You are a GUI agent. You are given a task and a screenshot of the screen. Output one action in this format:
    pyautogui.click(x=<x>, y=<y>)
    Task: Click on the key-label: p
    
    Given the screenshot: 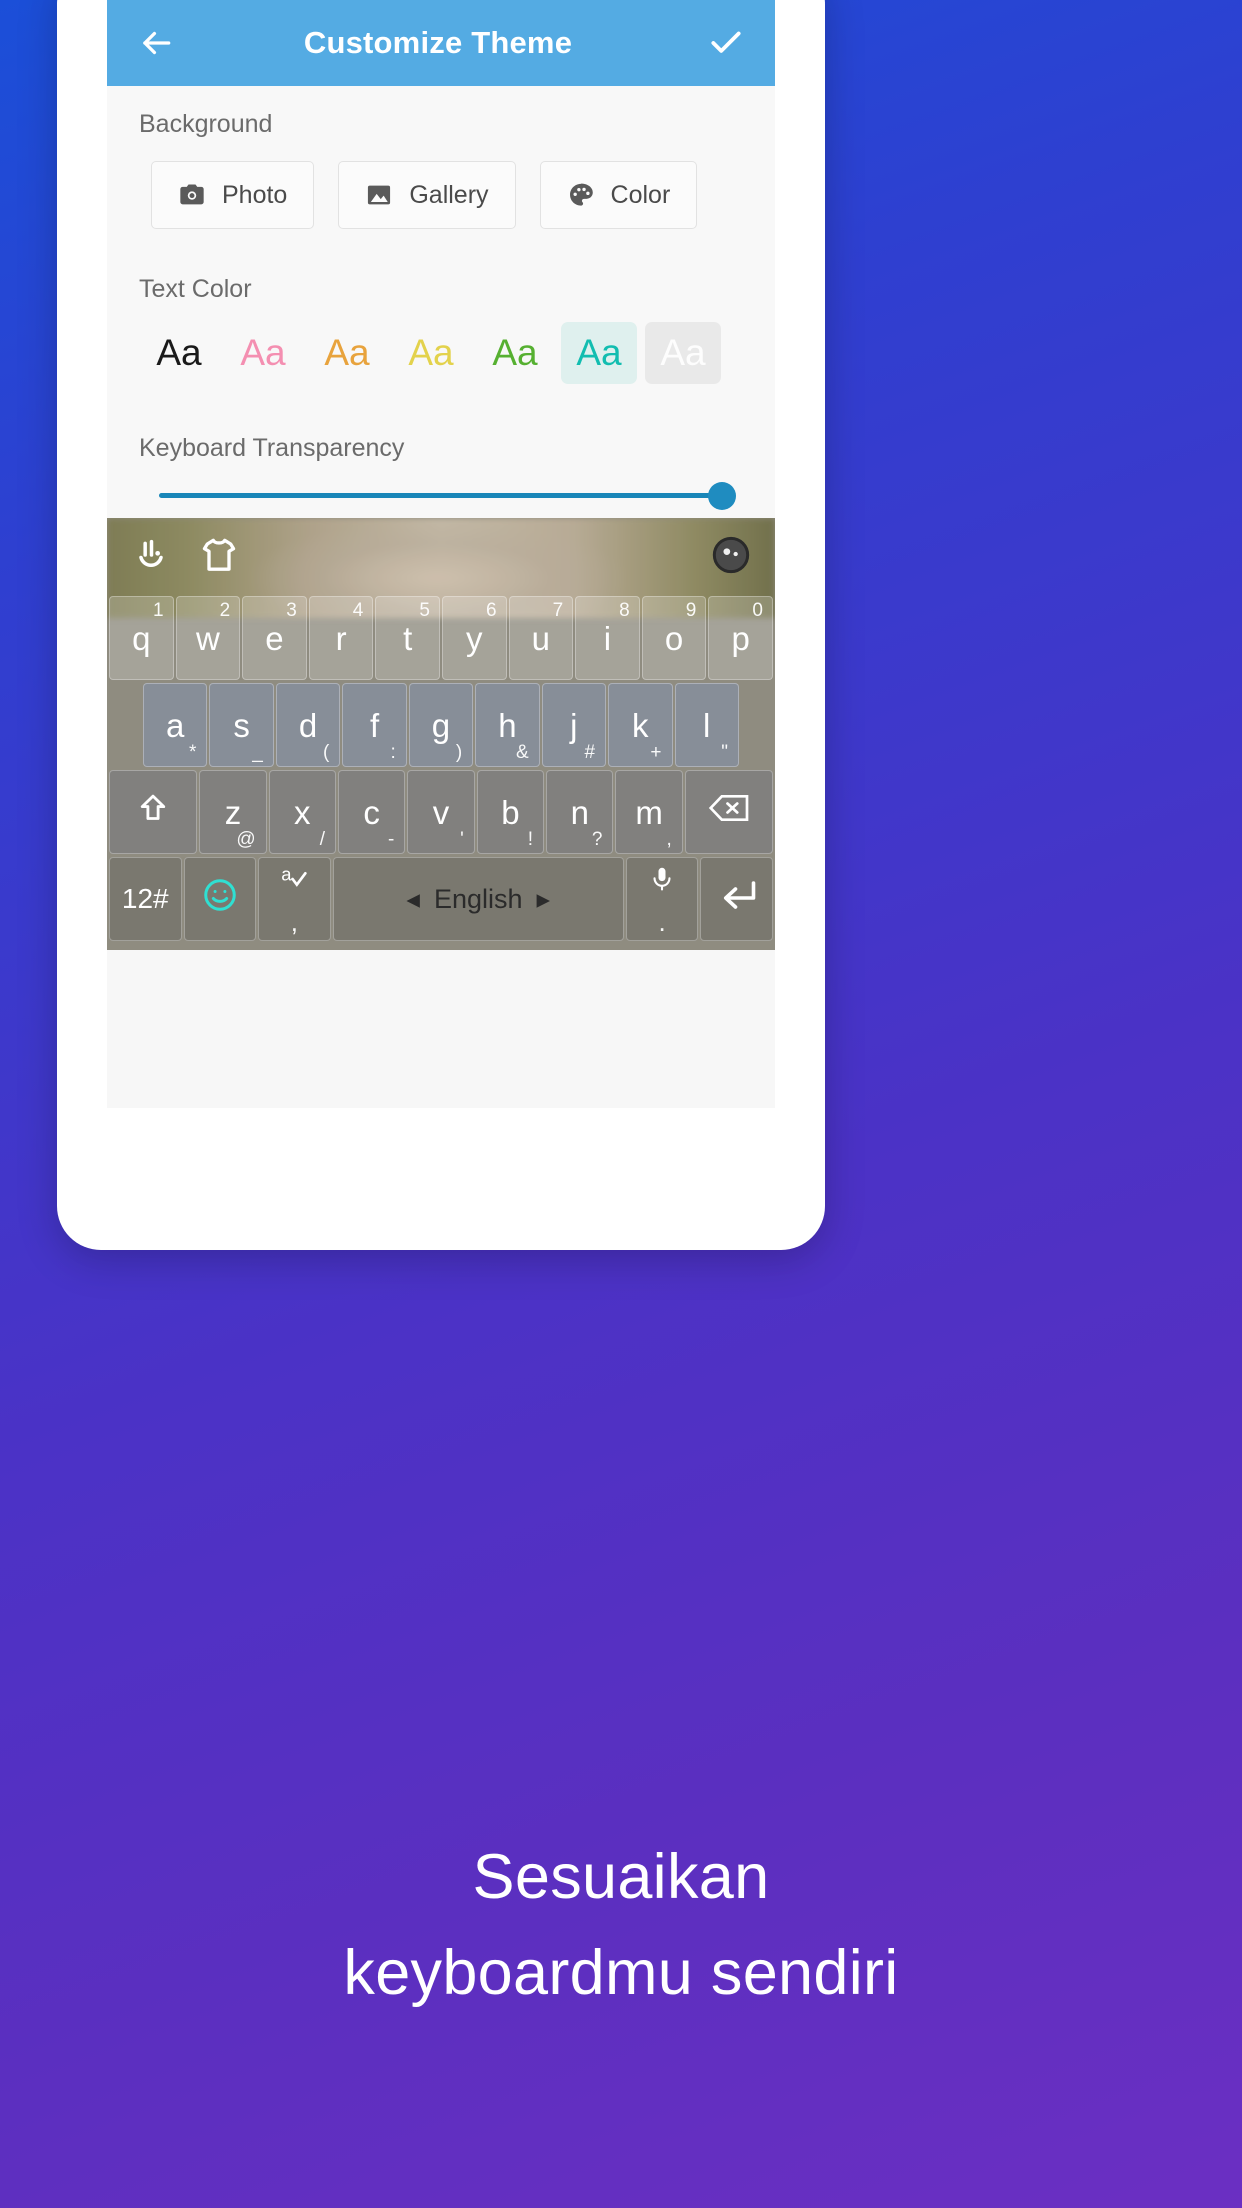 What is the action you would take?
    pyautogui.click(x=740, y=638)
    